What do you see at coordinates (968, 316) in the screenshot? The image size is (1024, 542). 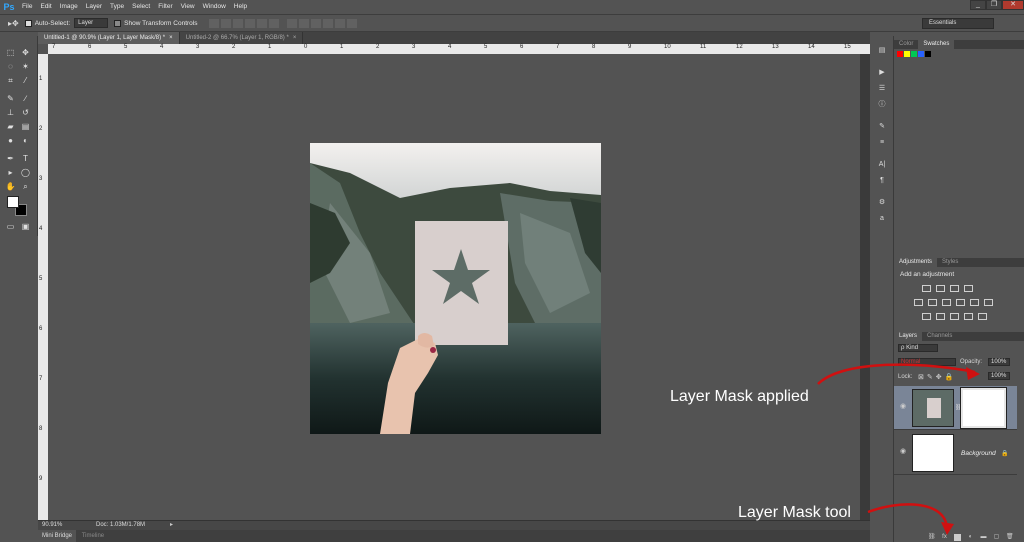 I see `gradient-map-icon` at bounding box center [968, 316].